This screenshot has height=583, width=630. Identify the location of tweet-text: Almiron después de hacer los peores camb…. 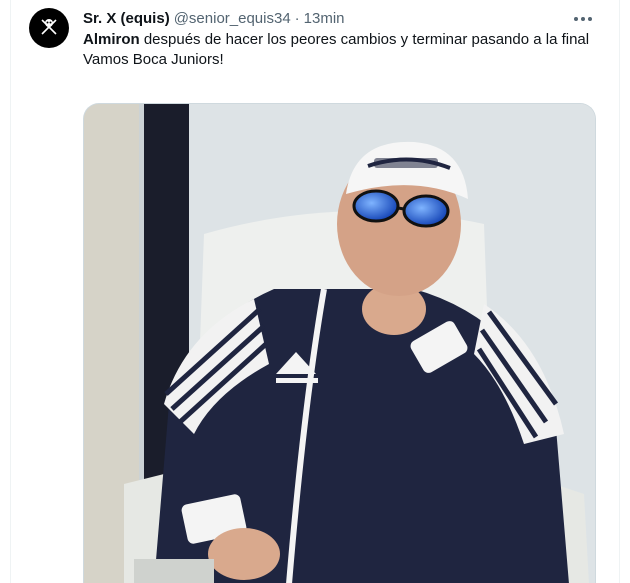
(343, 50).